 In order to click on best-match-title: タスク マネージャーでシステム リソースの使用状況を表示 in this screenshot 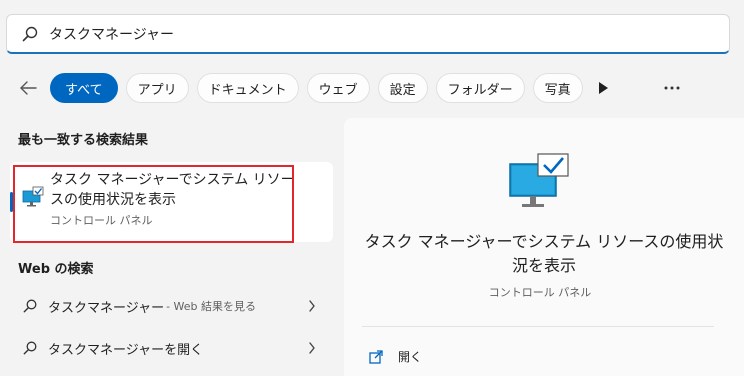, I will do `click(172, 190)`.